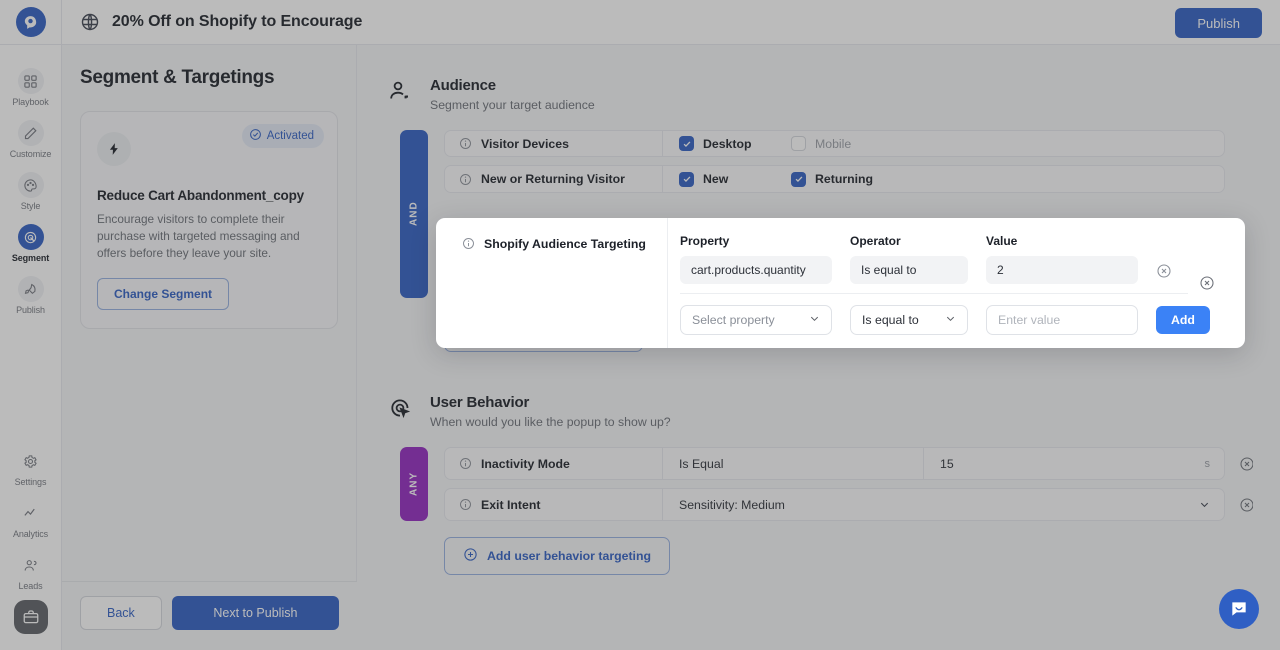 Image resolution: width=1280 pixels, height=650 pixels. Describe the element at coordinates (1002, 241) in the screenshot. I see `value-header: Value` at that location.